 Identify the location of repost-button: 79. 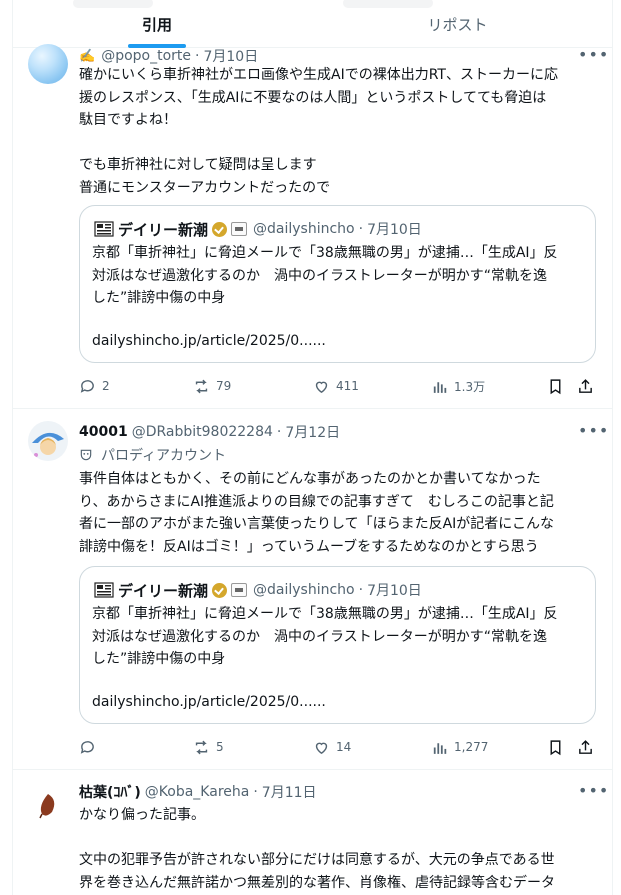
(212, 386).